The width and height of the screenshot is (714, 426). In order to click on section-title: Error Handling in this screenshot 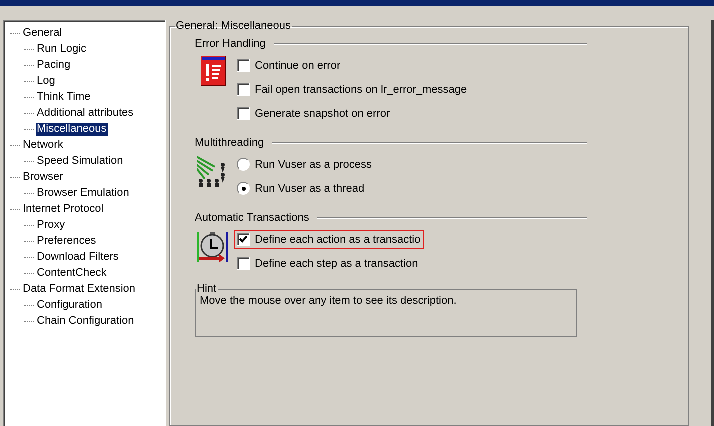, I will do `click(230, 44)`.